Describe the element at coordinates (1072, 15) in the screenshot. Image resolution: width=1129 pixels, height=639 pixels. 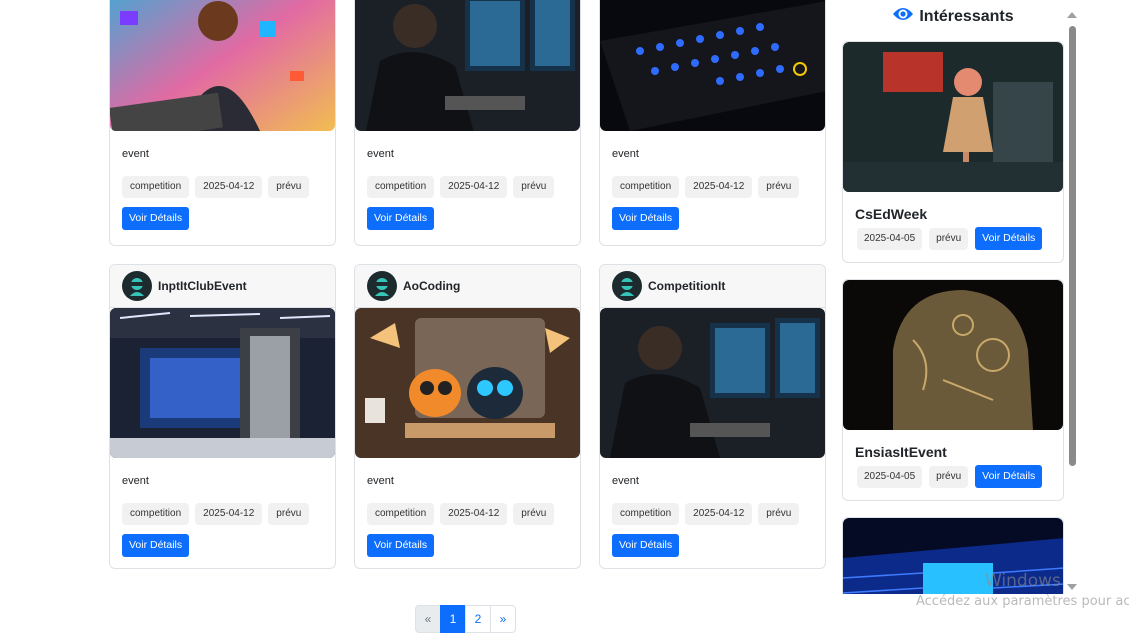
I see `scroll-up-arrow-icon` at that location.